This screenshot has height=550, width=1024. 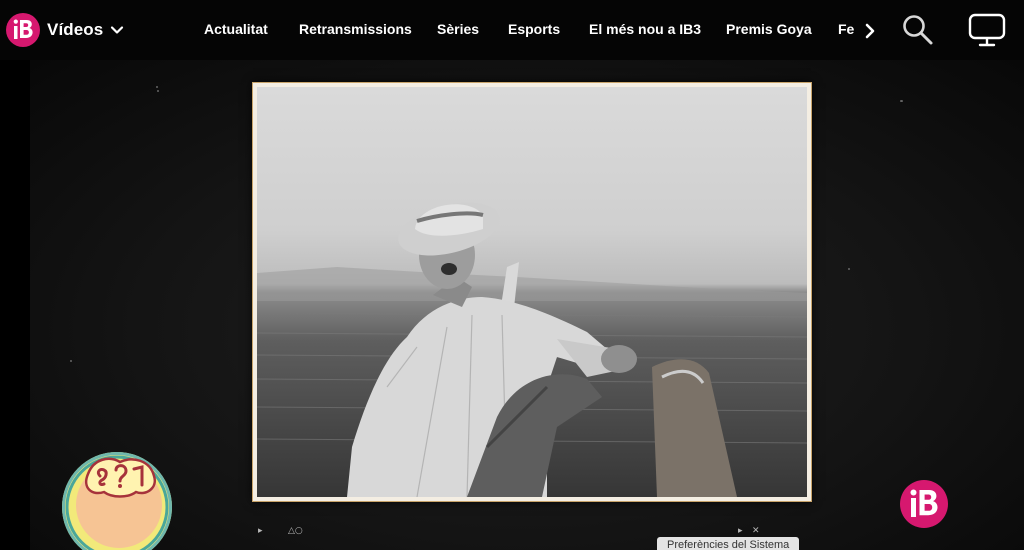 What do you see at coordinates (846, 29) in the screenshot?
I see `nav-item-truncated: Fe` at bounding box center [846, 29].